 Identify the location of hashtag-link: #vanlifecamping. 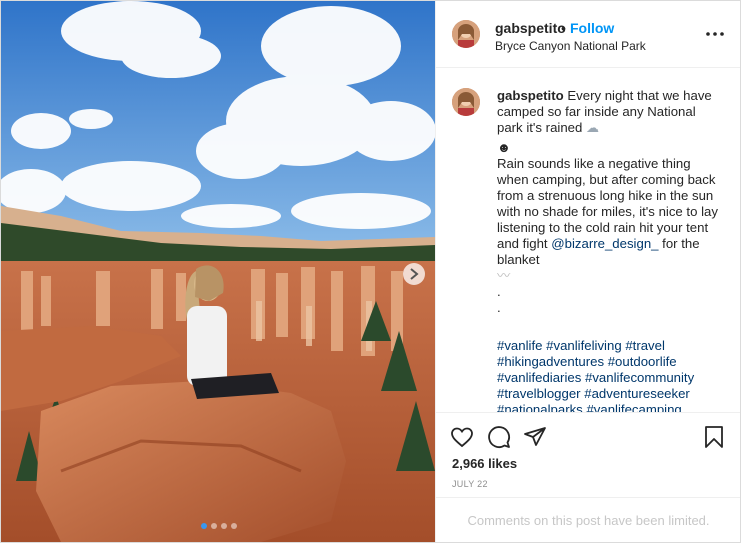
(633, 407).